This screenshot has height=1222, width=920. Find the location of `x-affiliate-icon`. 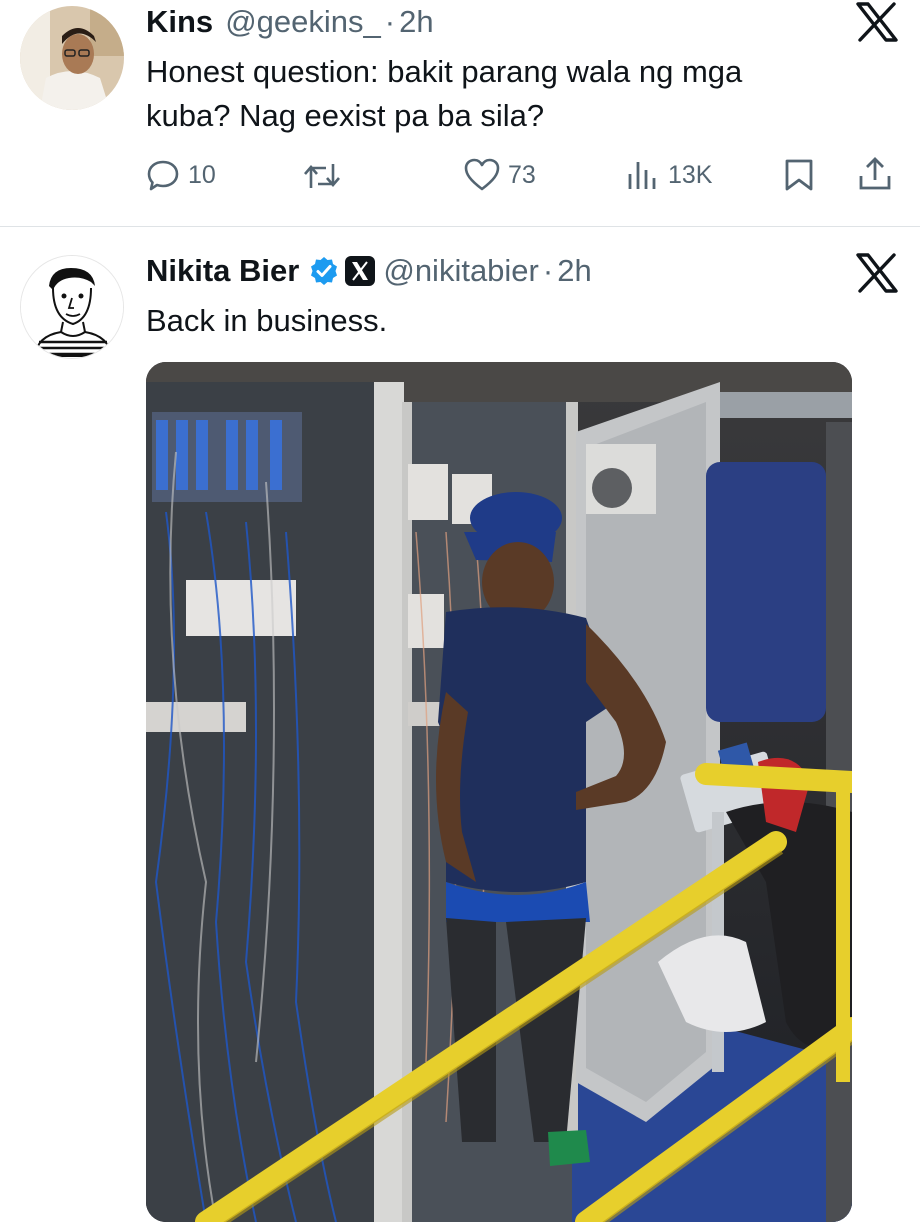

x-affiliate-icon is located at coordinates (360, 271).